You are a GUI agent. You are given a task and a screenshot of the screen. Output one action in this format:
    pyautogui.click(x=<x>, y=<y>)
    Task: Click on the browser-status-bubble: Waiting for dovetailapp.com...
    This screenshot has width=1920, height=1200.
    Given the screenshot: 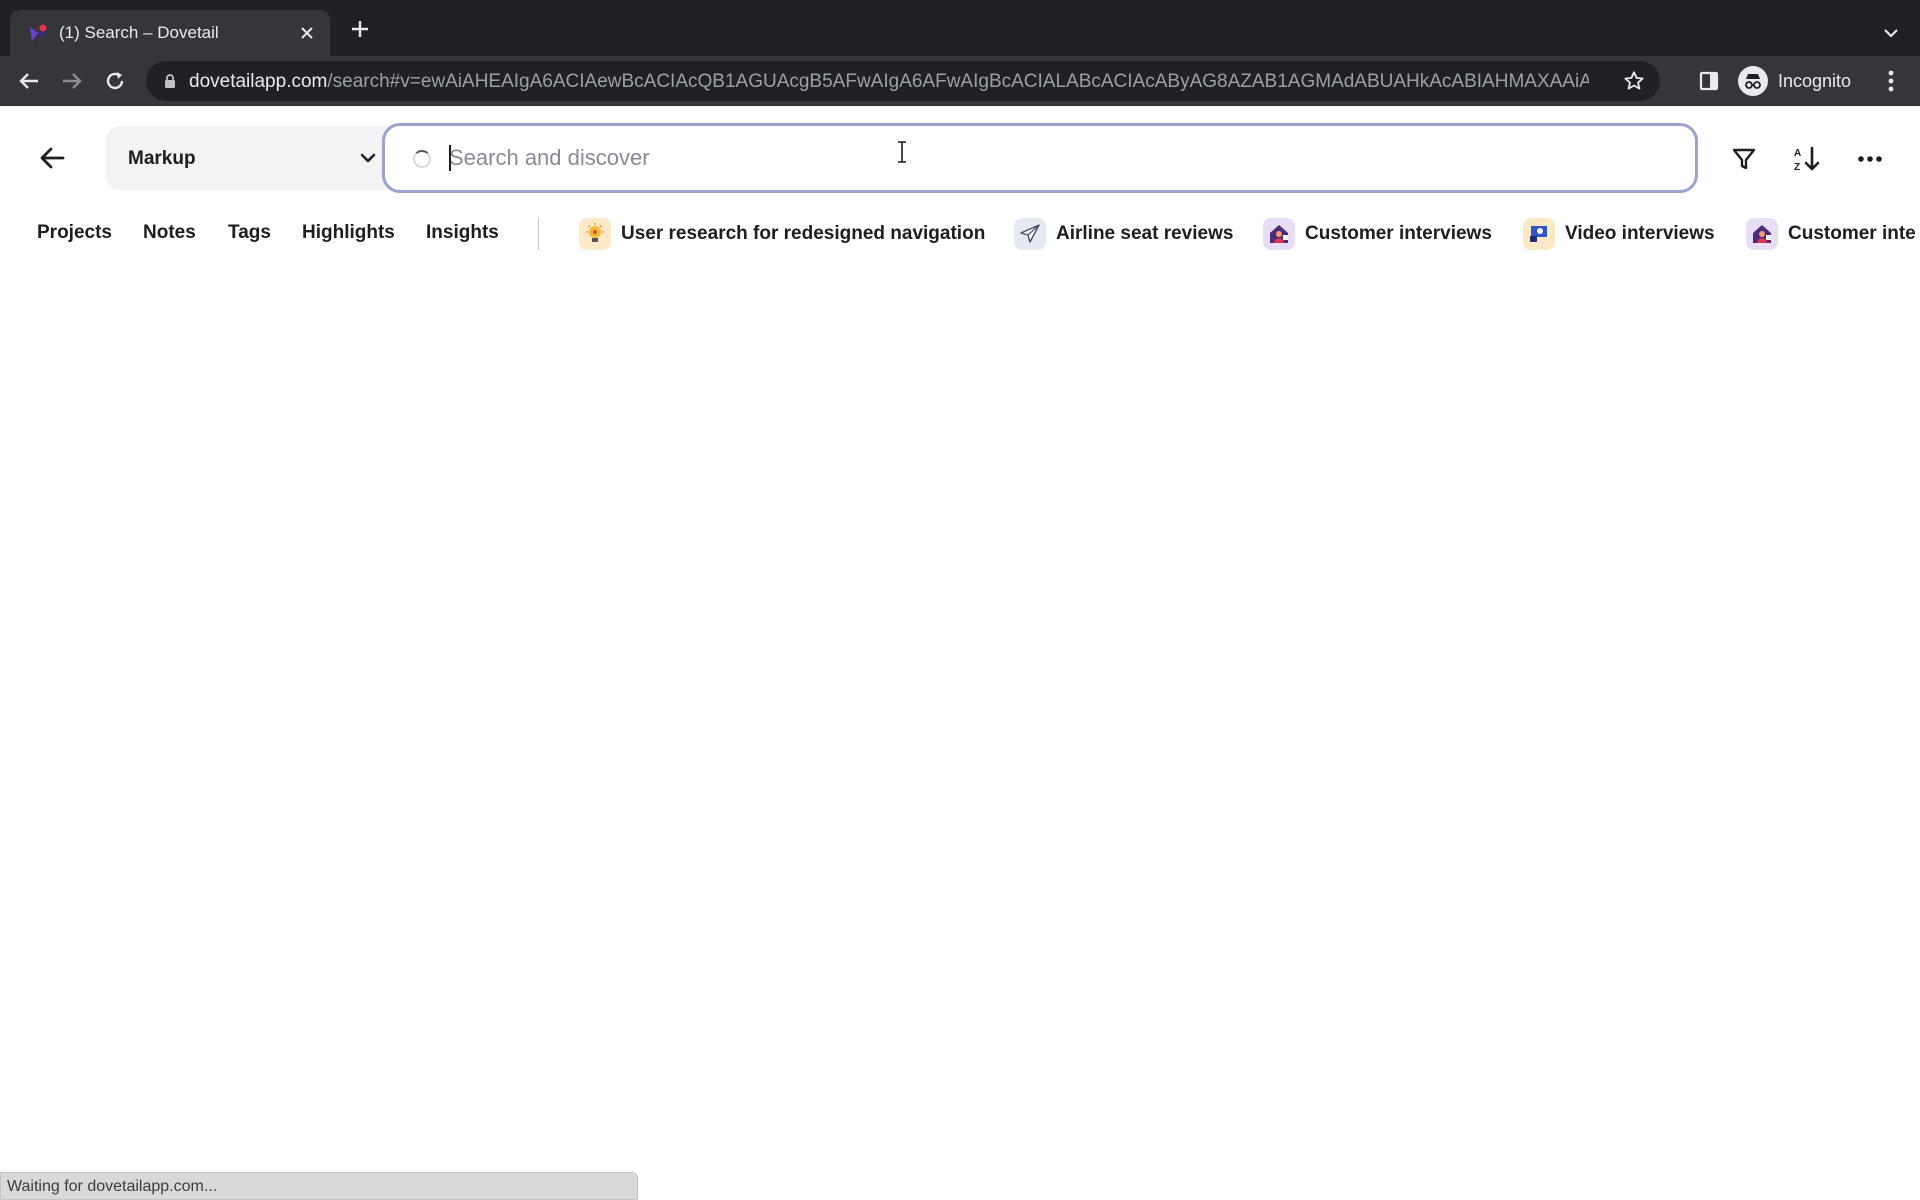 What is the action you would take?
    pyautogui.click(x=319, y=1186)
    